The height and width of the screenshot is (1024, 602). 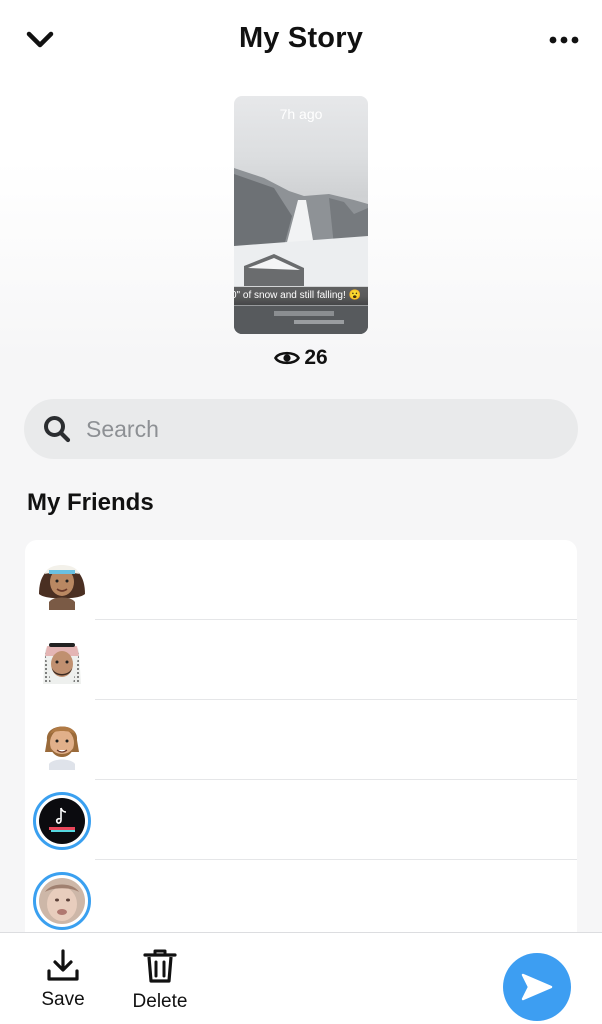 I want to click on view-count: 26, so click(x=301, y=358).